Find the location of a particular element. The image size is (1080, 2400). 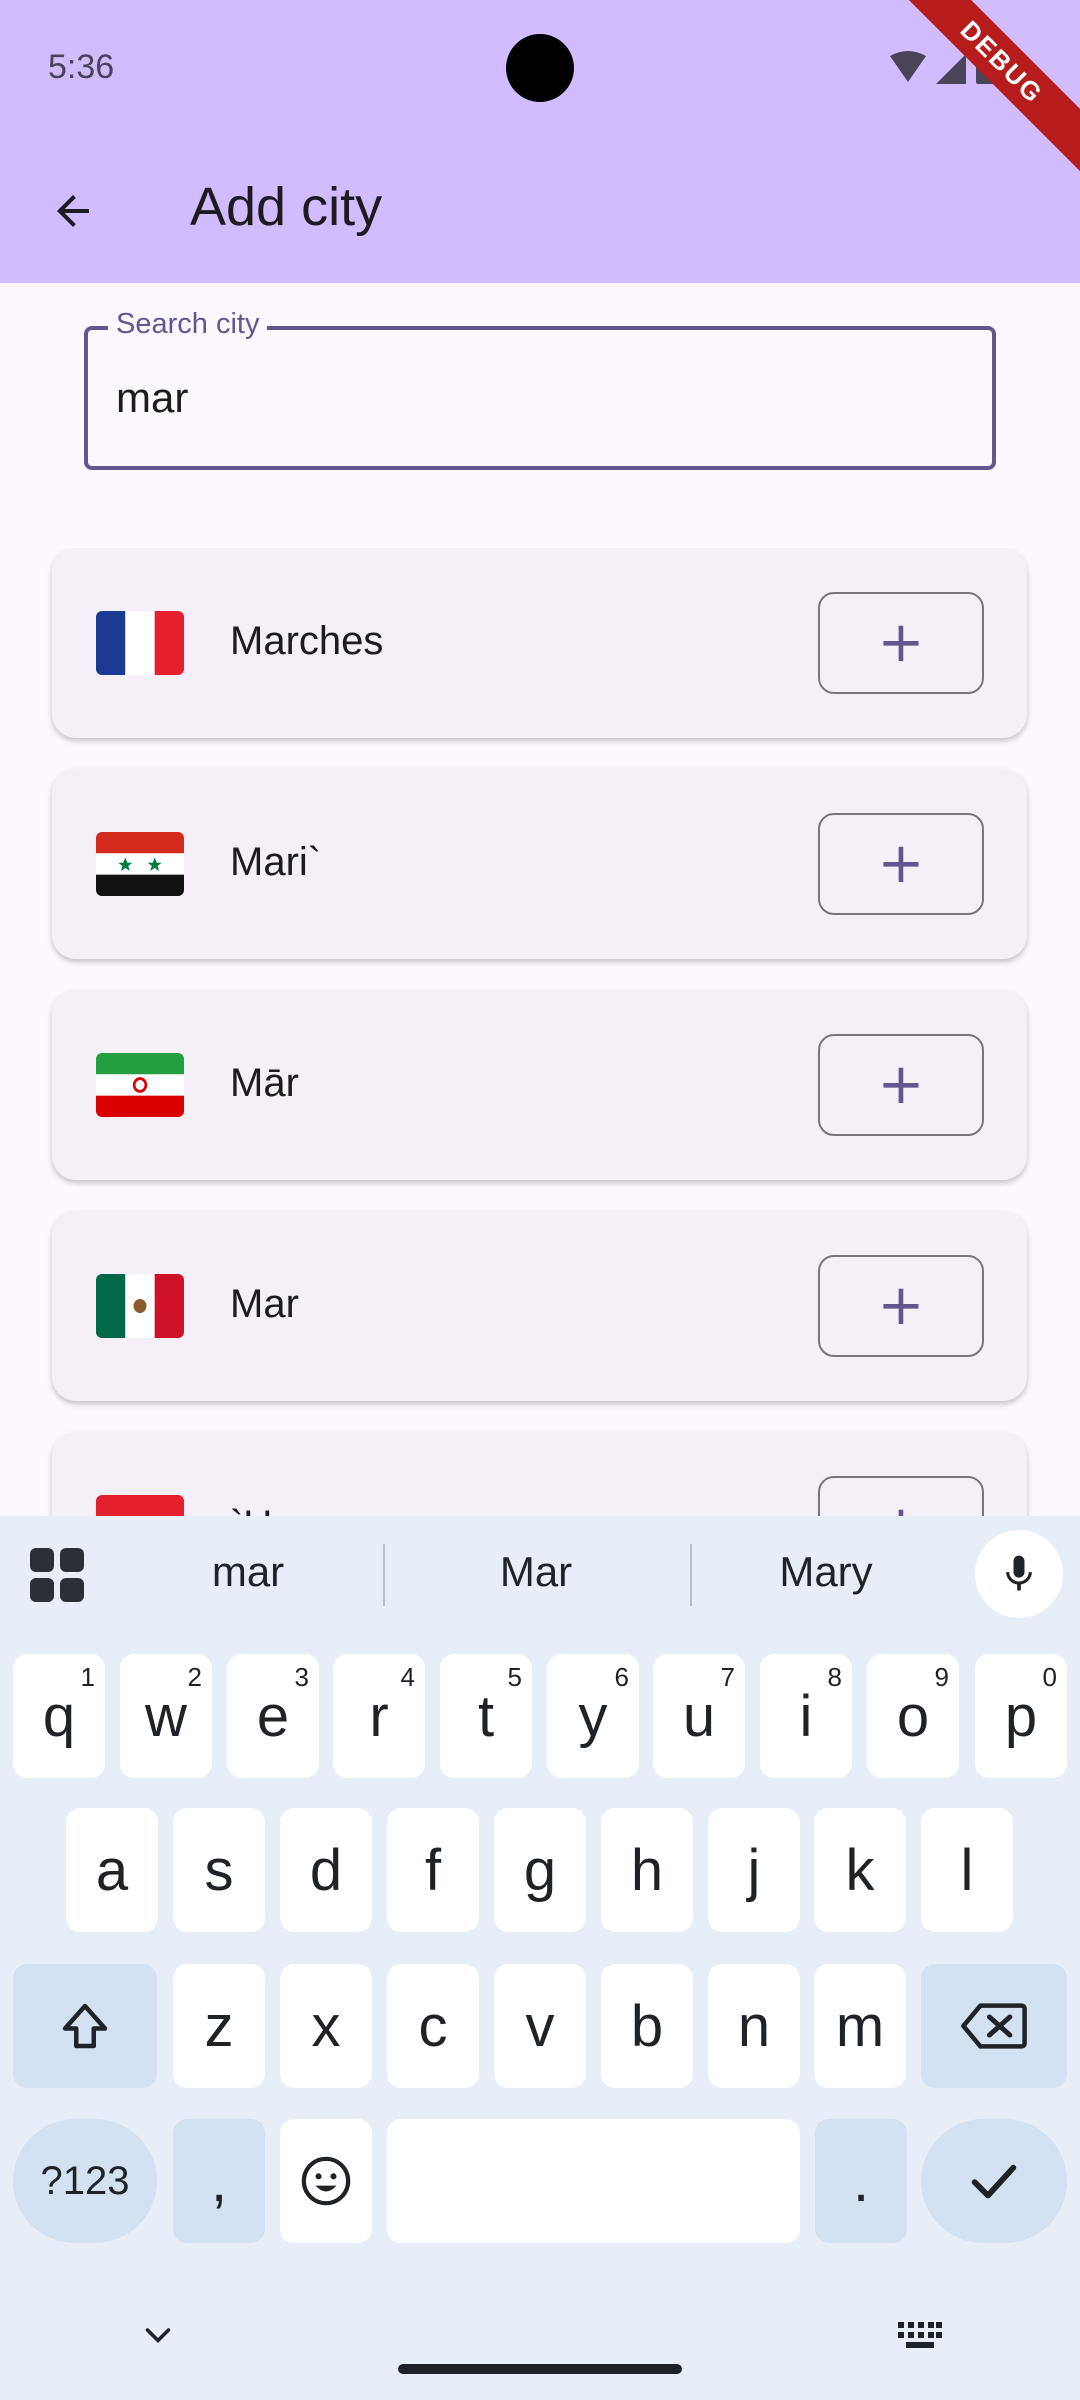

hide-keyboard-chevron-icon is located at coordinates (158, 2336).